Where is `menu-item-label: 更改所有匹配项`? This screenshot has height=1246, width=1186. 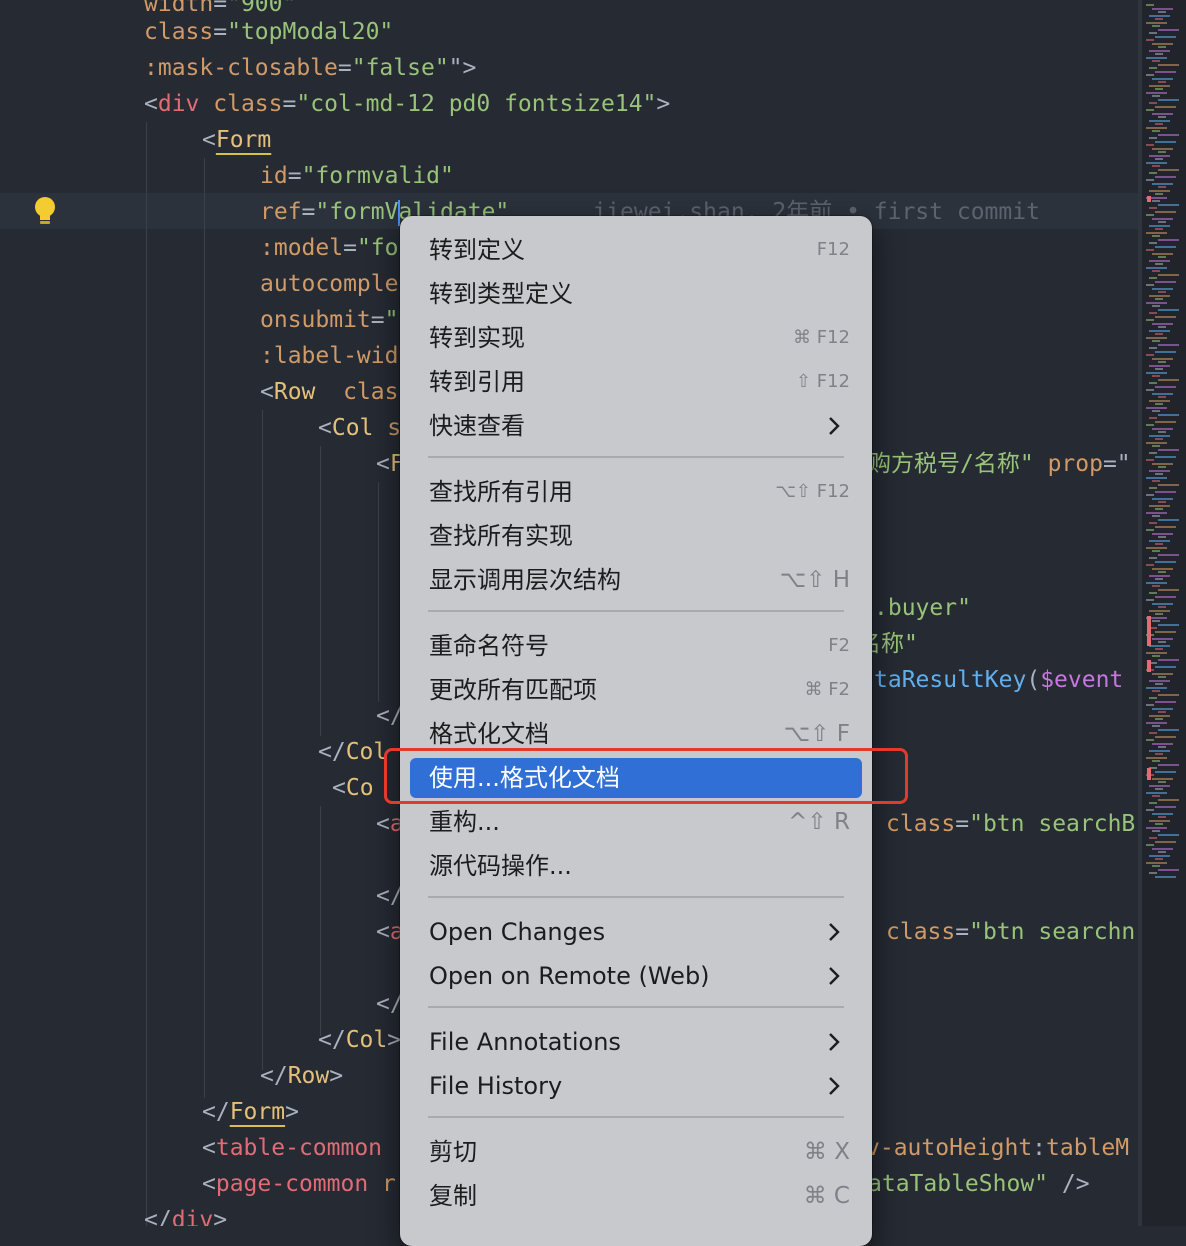
menu-item-label: 更改所有匹配项 is located at coordinates (513, 690).